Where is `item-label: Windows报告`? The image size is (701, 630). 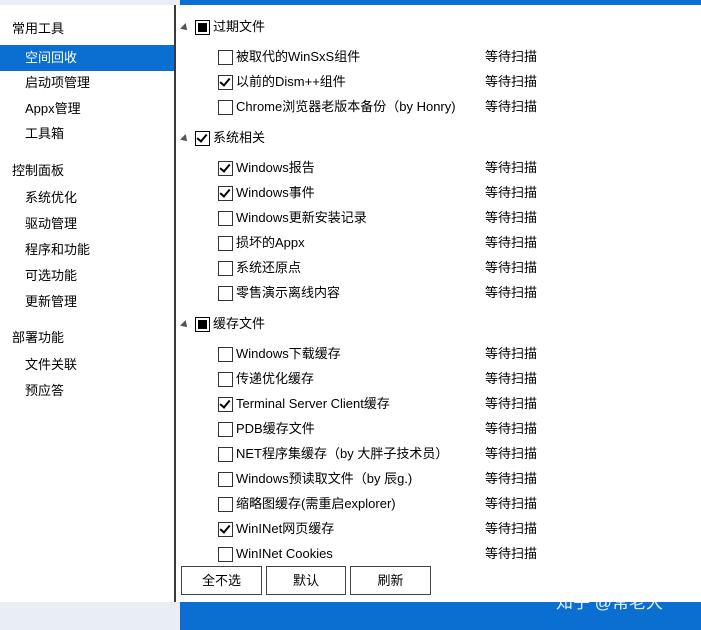 item-label: Windows报告 is located at coordinates (275, 167).